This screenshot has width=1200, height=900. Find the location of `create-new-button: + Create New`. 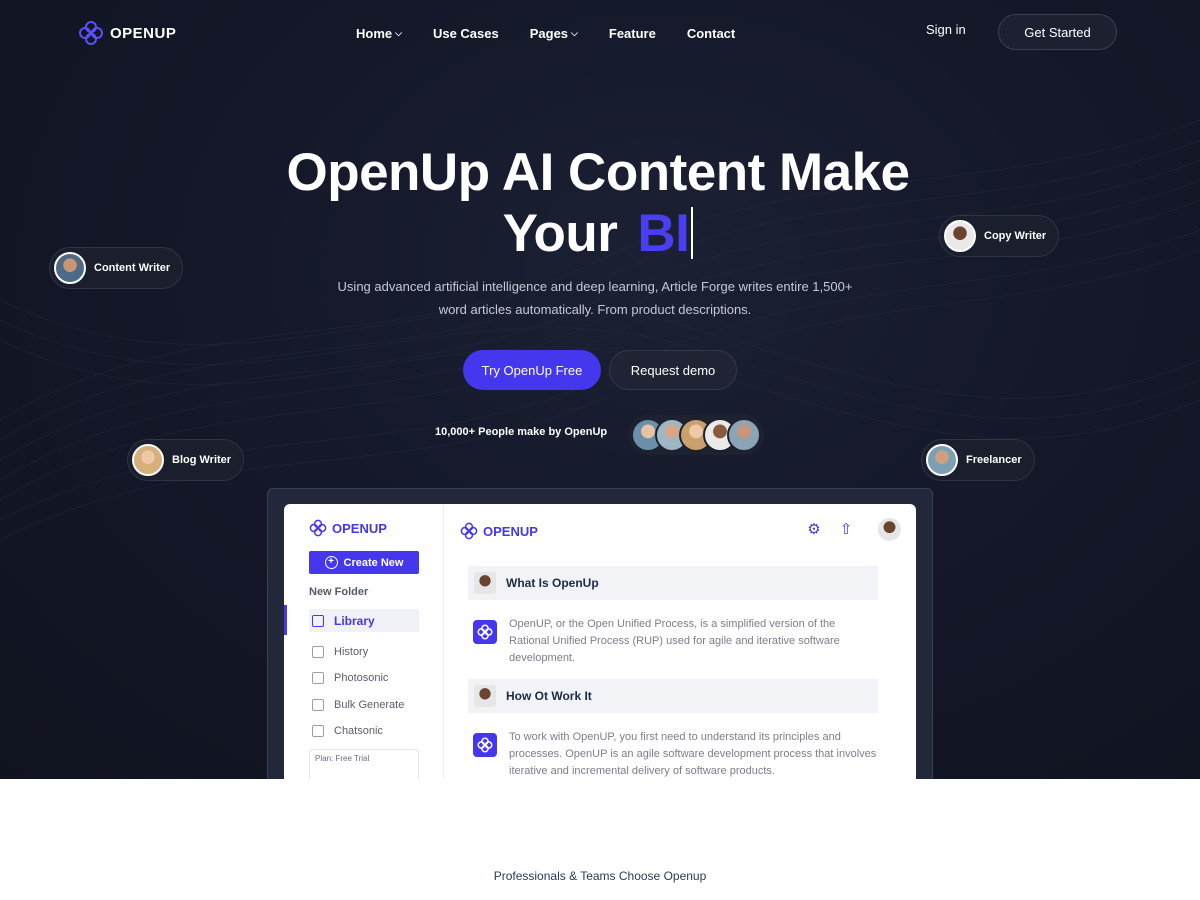

create-new-button: + Create New is located at coordinates (364, 562).